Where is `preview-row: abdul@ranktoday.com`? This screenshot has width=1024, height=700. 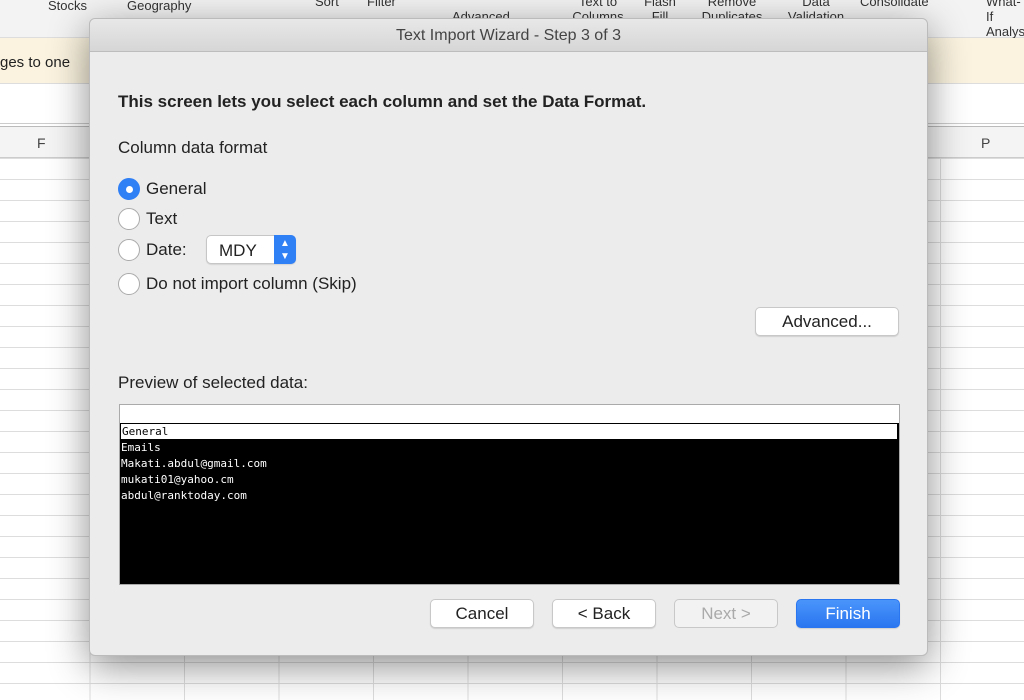
preview-row: abdul@ranktoday.com is located at coordinates (184, 495).